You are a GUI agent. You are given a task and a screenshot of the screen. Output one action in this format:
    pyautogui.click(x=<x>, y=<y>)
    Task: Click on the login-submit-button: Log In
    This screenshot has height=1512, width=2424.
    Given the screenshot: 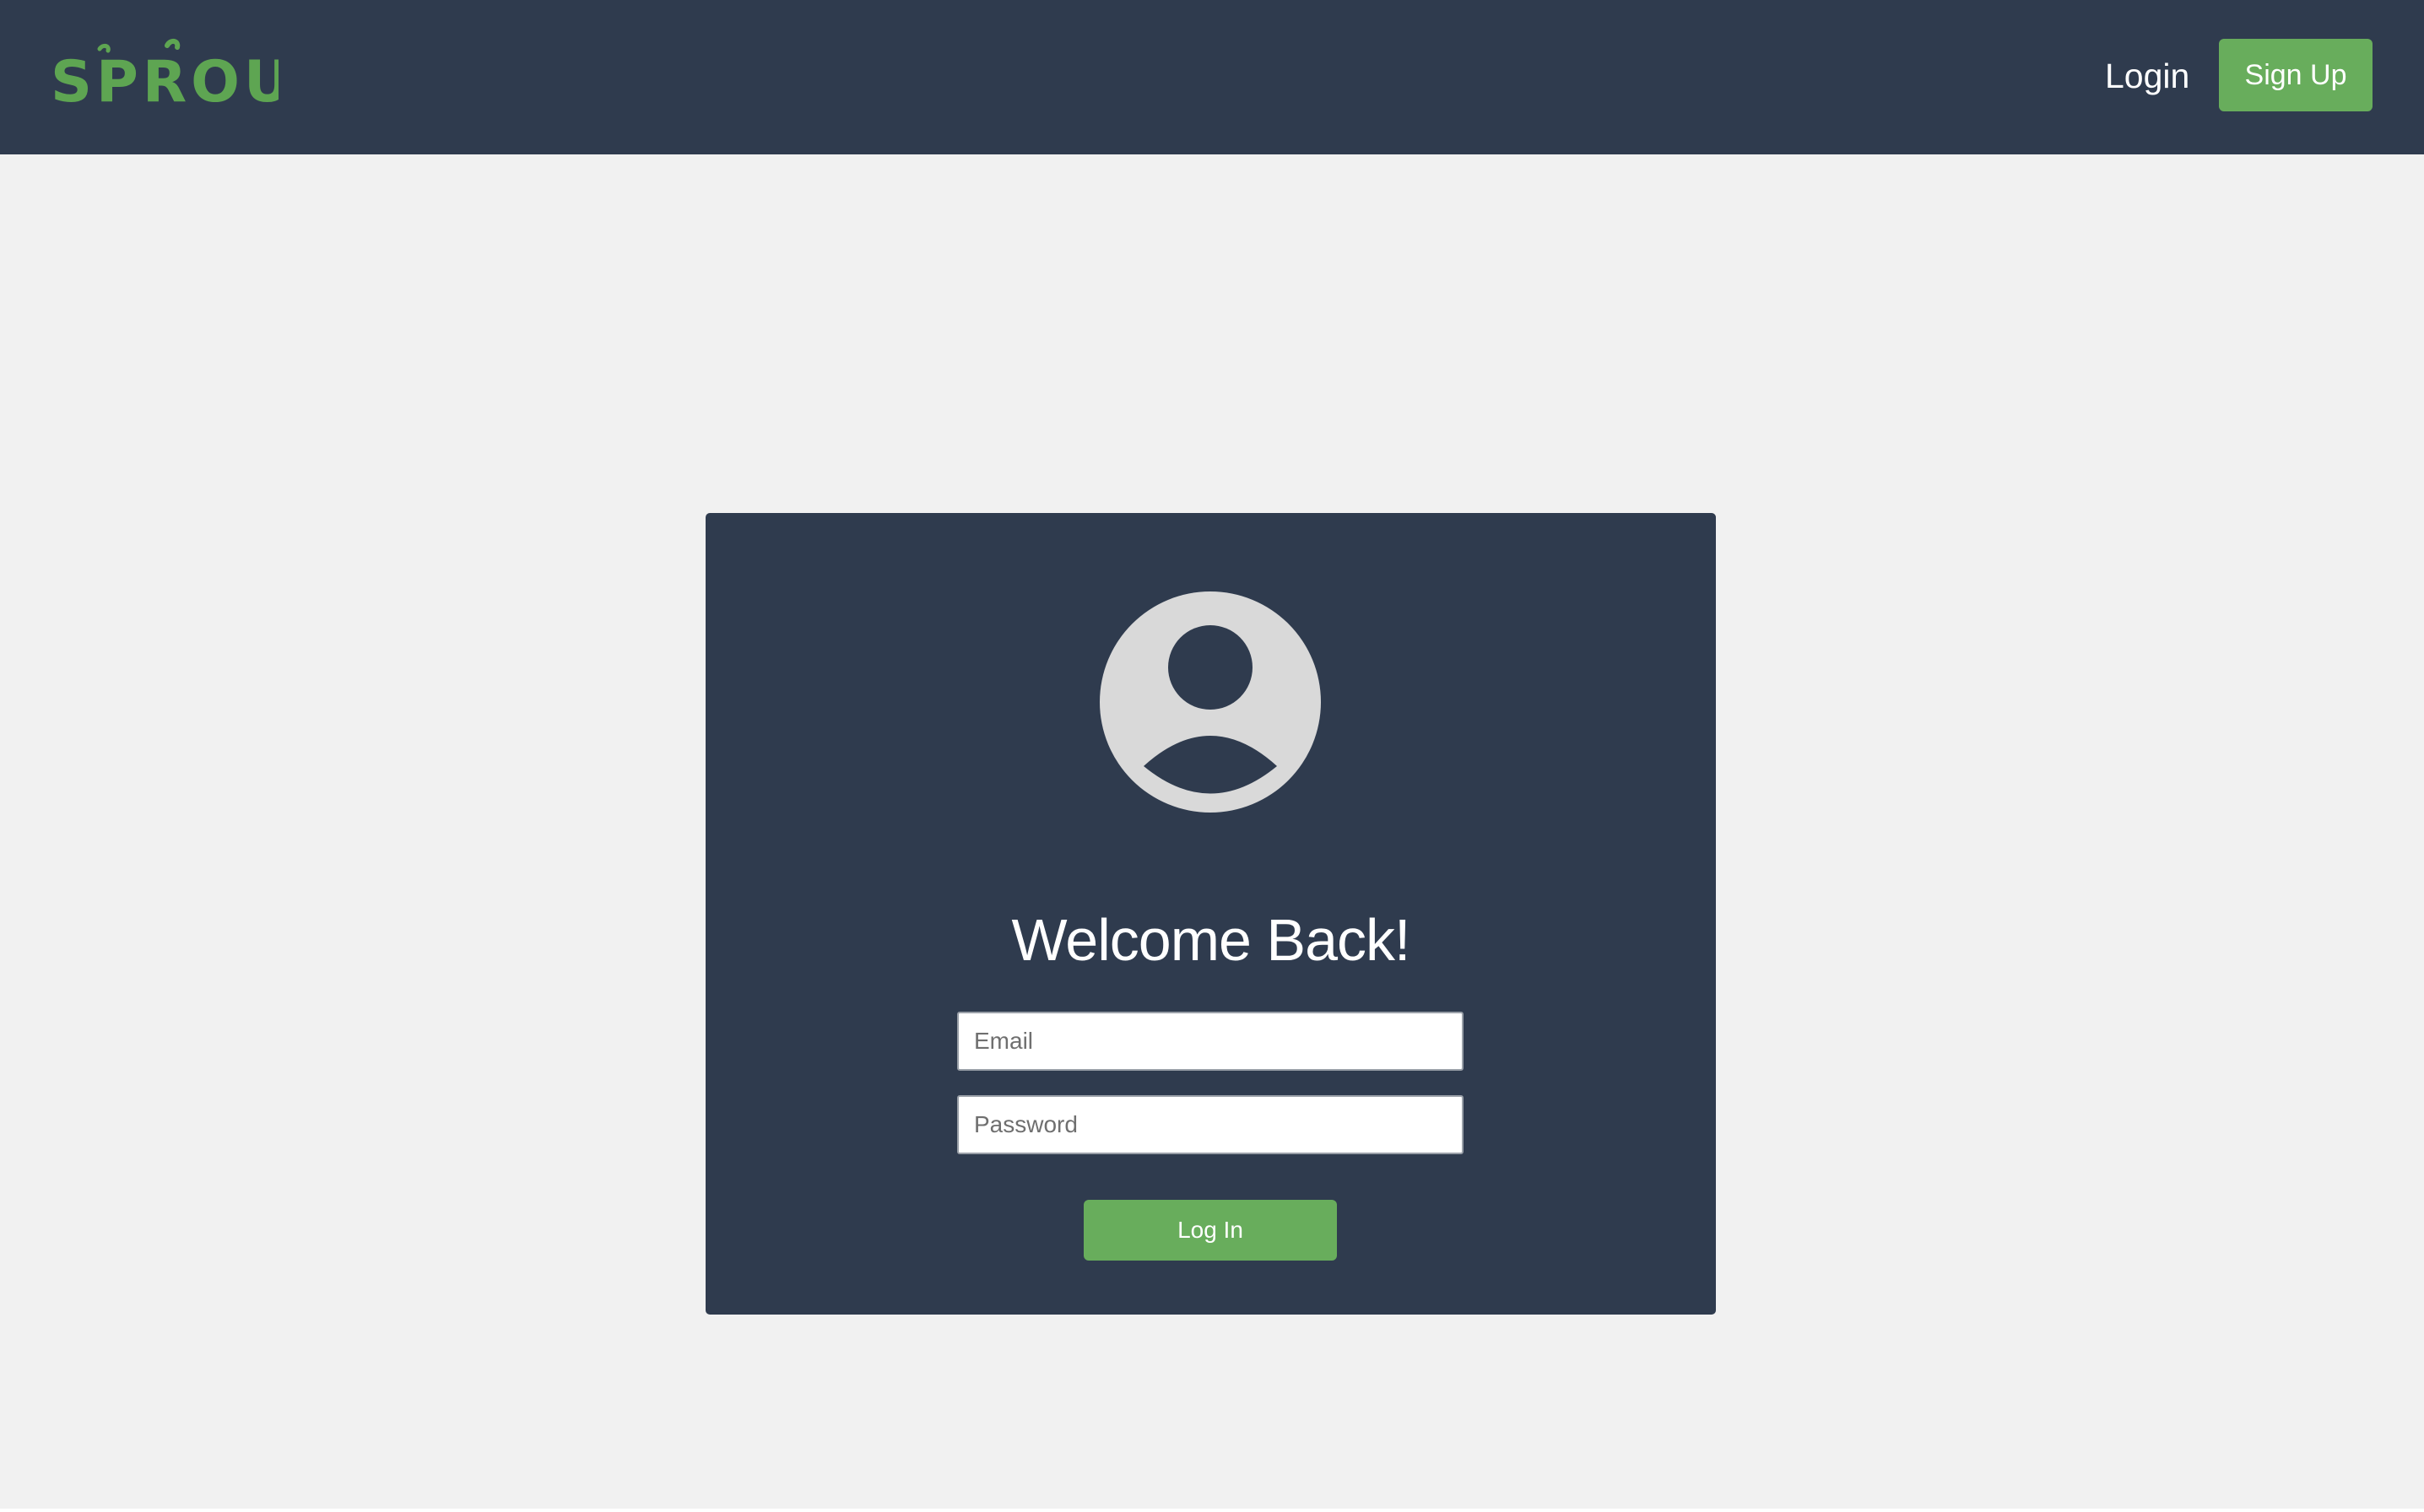 What is the action you would take?
    pyautogui.click(x=1210, y=1230)
    